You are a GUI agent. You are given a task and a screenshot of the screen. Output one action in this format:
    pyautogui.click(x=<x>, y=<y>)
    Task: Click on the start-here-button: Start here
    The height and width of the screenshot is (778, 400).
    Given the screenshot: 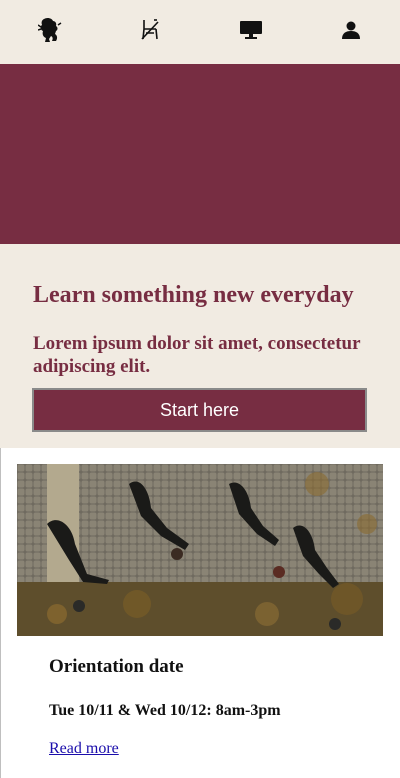 What is the action you would take?
    pyautogui.click(x=199, y=410)
    